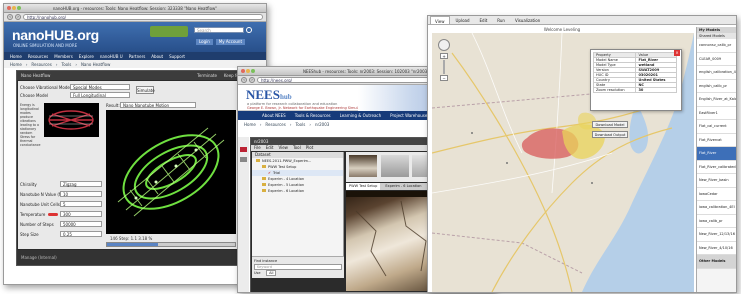  Describe the element at coordinates (283, 148) in the screenshot. I see `menu-view: View` at that location.